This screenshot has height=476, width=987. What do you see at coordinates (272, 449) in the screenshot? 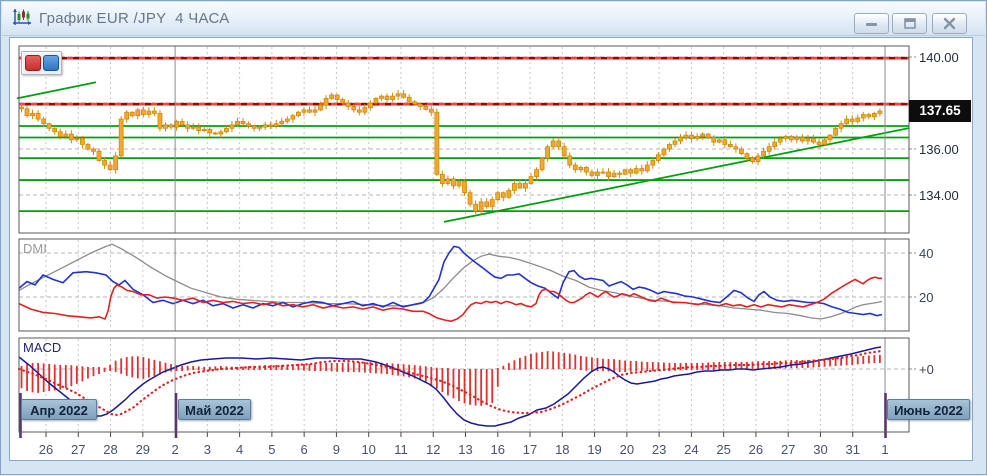
I see `x-axis-day-label: 5` at bounding box center [272, 449].